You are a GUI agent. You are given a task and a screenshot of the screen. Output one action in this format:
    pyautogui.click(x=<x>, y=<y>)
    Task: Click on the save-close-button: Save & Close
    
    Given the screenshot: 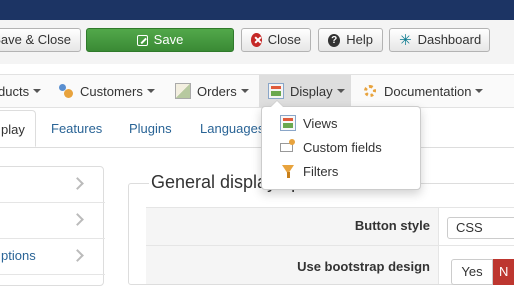 What is the action you would take?
    pyautogui.click(x=40, y=40)
    